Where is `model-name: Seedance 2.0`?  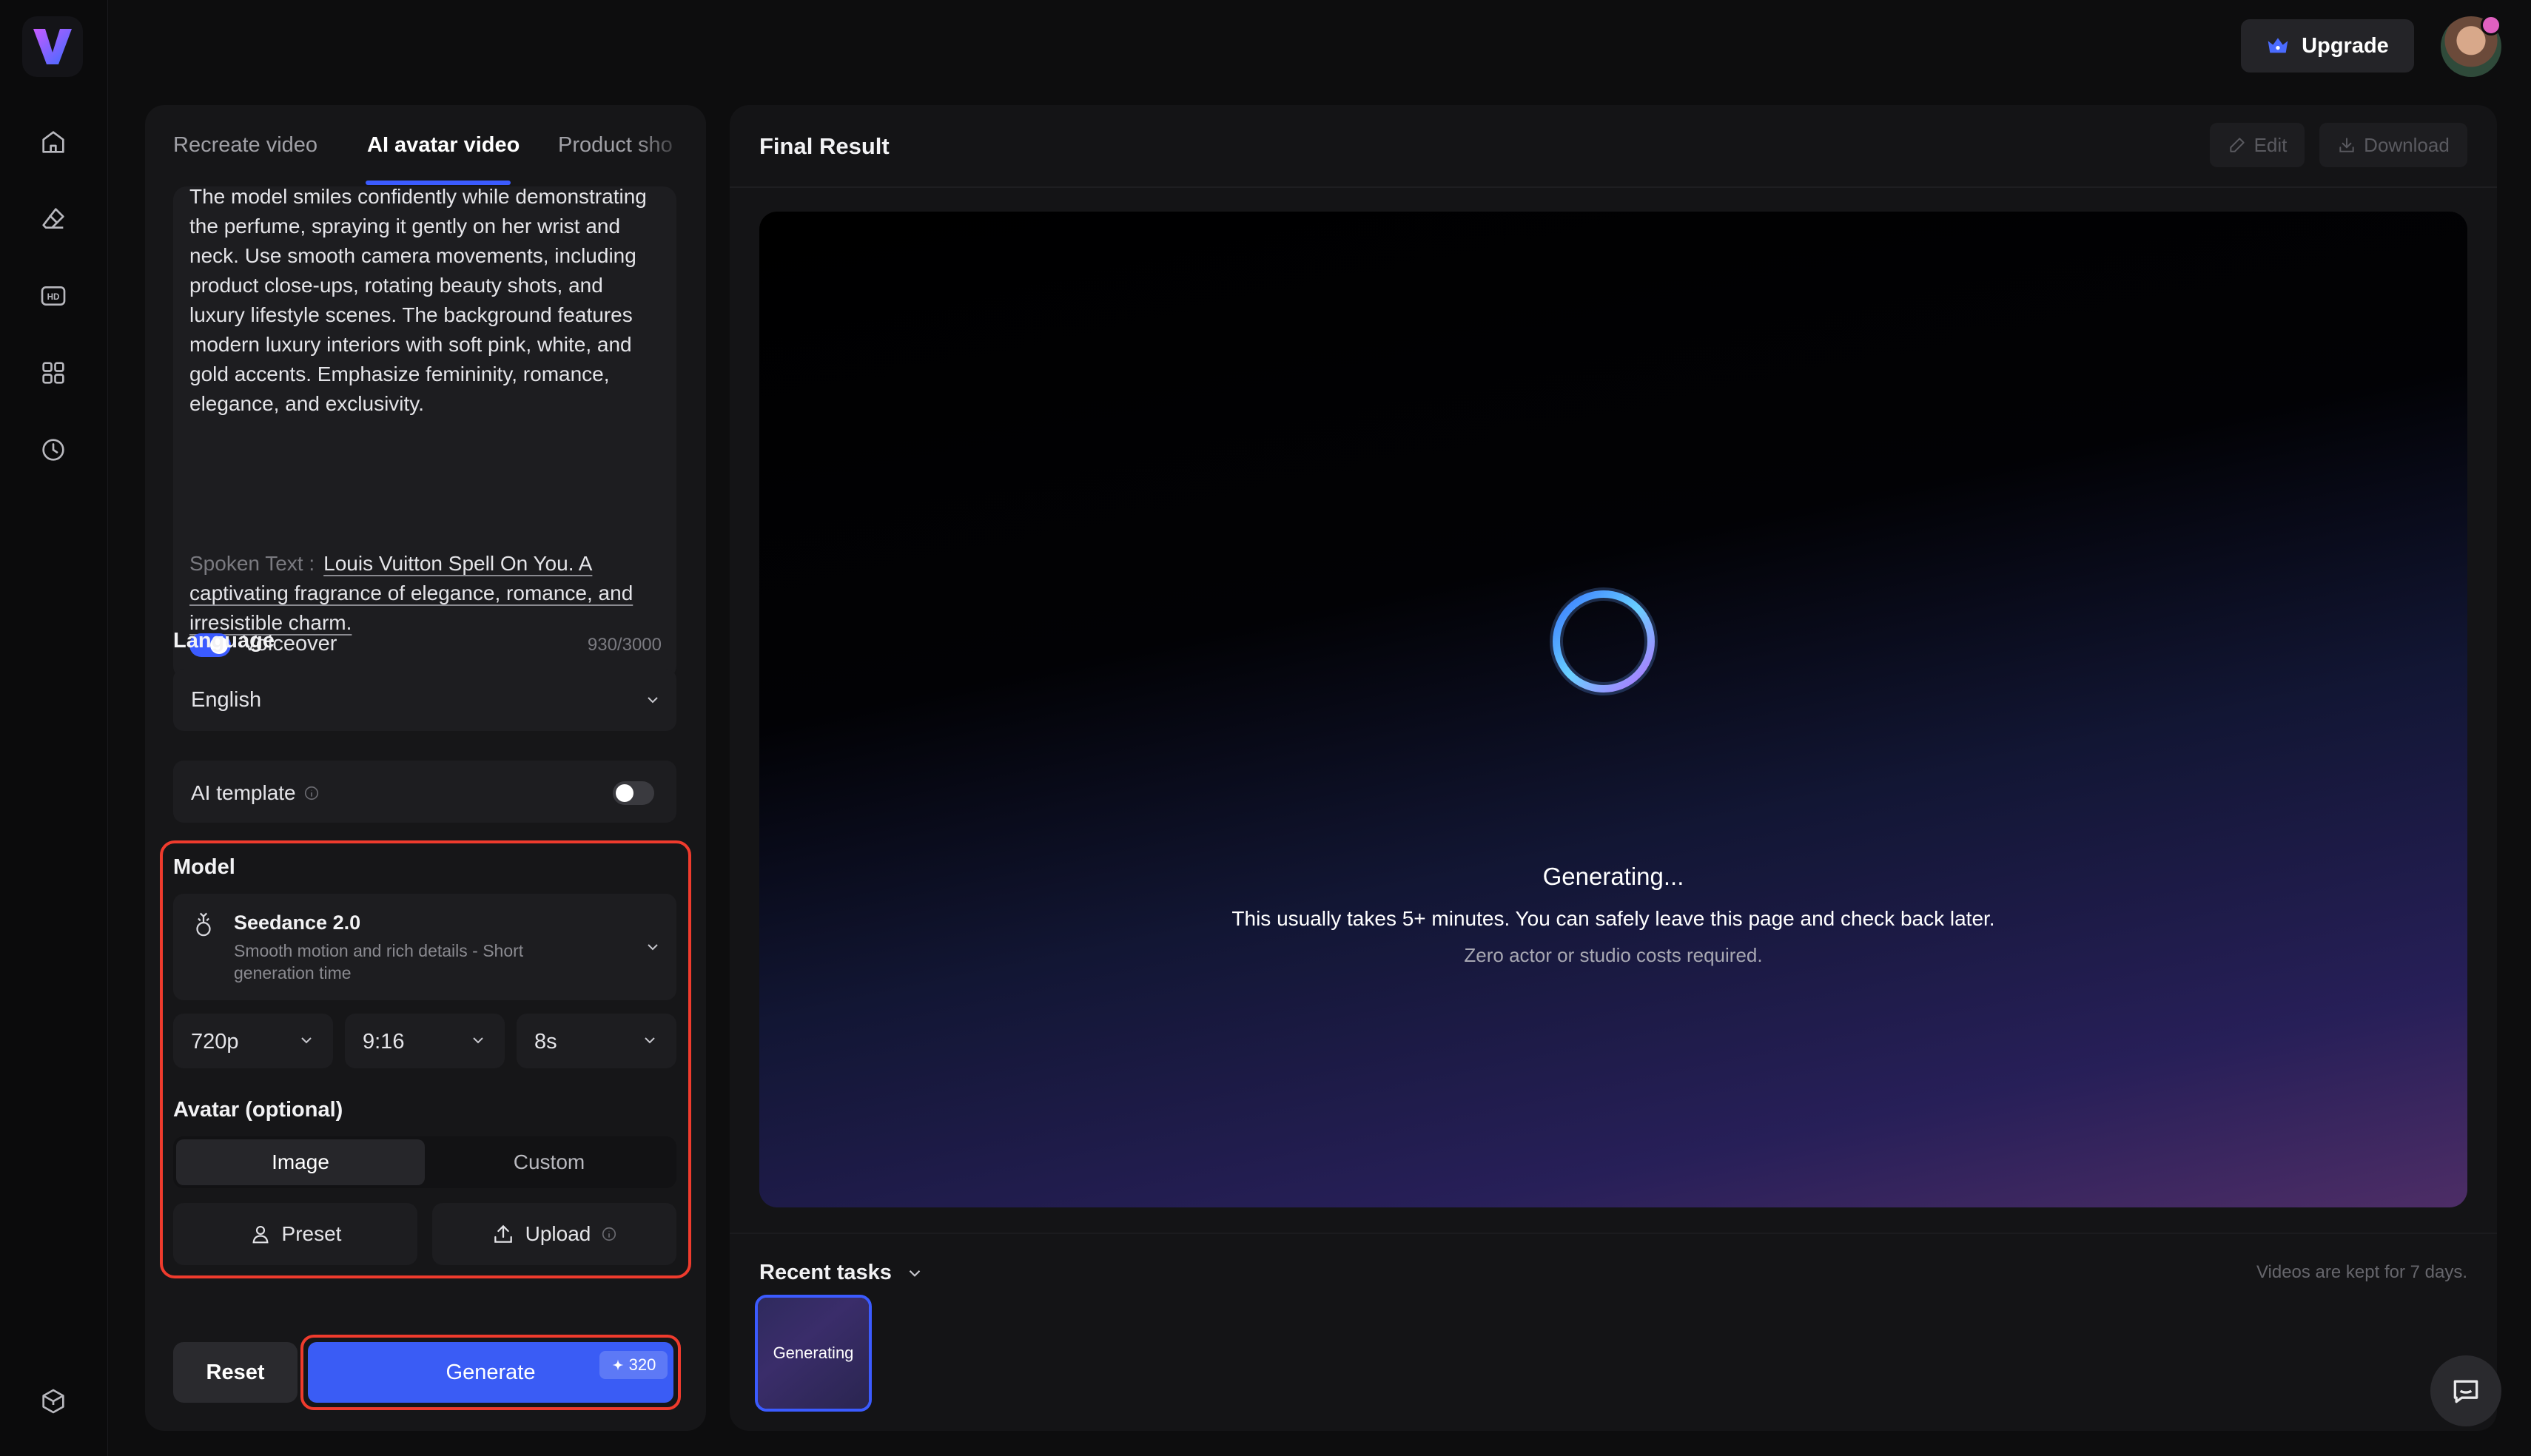 model-name: Seedance 2.0 is located at coordinates (297, 923).